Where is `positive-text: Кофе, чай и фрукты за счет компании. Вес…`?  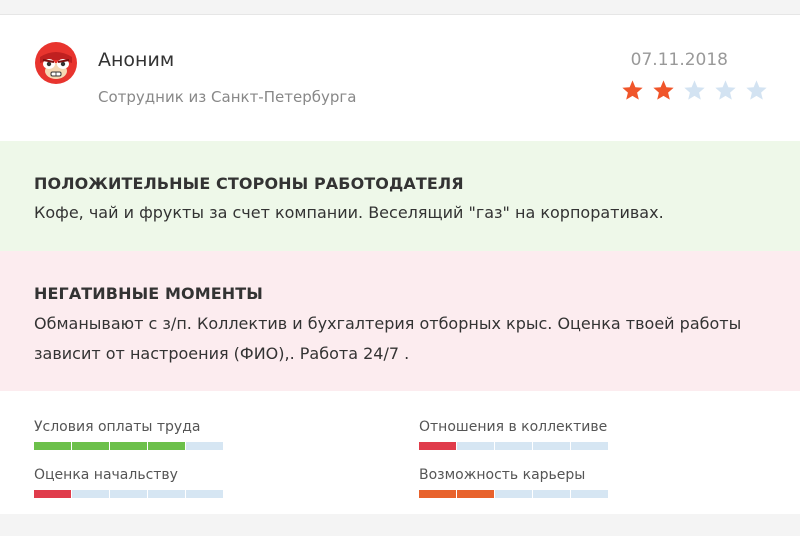
positive-text: Кофе, чай и фрукты за счет компании. Вес… is located at coordinates (349, 212).